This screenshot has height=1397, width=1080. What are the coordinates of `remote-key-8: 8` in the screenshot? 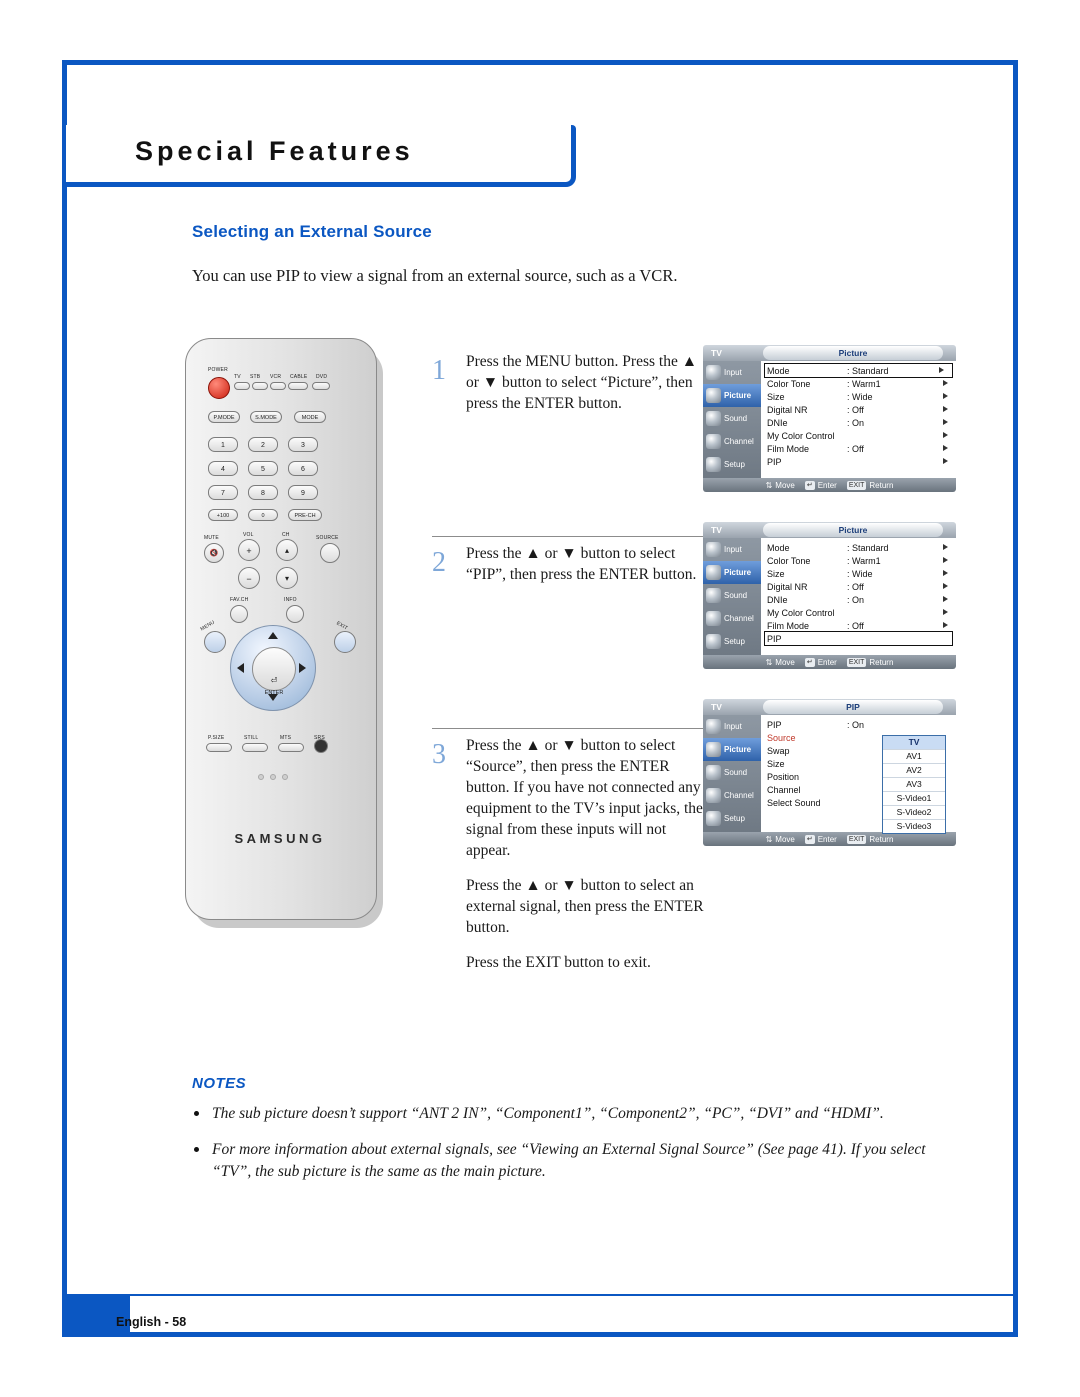 It's located at (263, 492).